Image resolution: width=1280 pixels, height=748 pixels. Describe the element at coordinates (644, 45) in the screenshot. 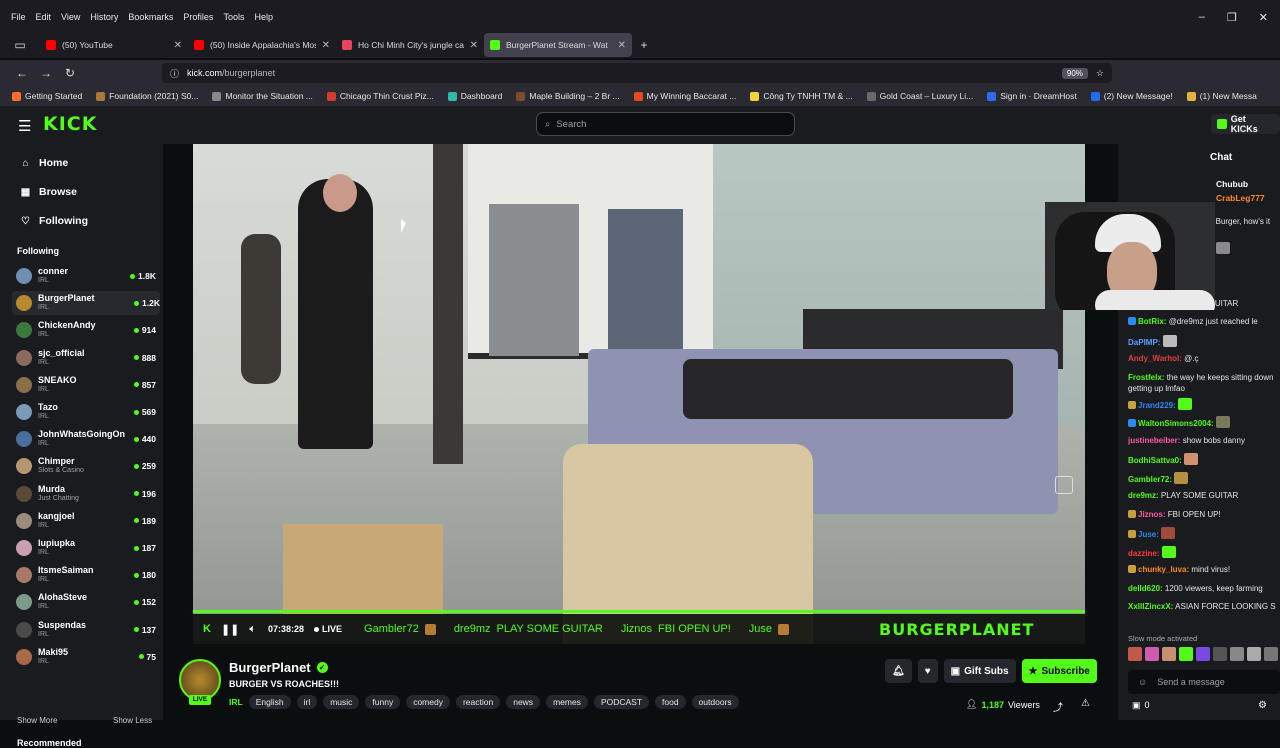

I see `new-tab-icon: +` at that location.